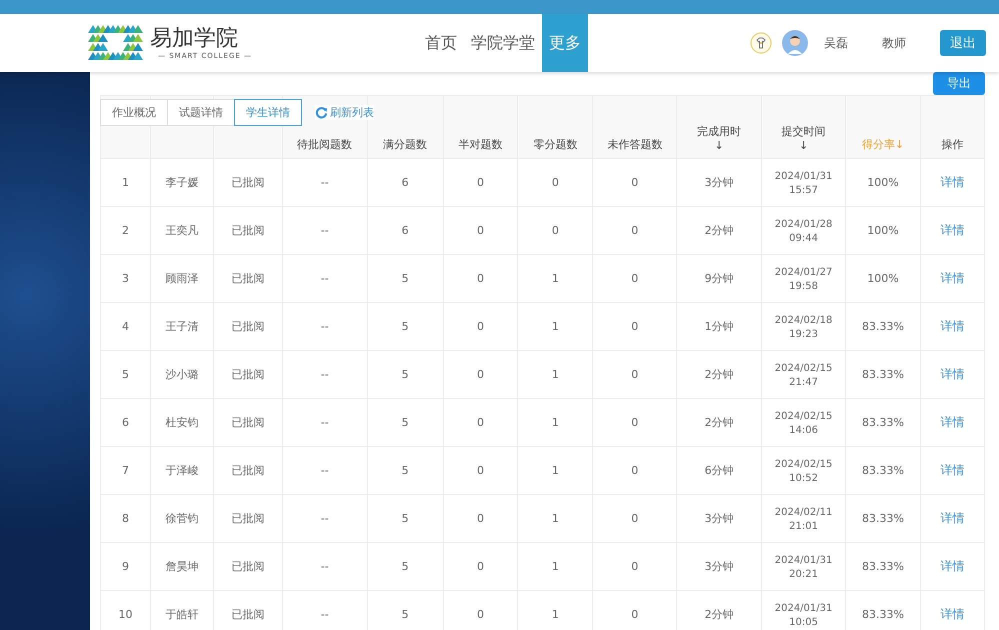  I want to click on nav-item: 学院学堂, so click(503, 43).